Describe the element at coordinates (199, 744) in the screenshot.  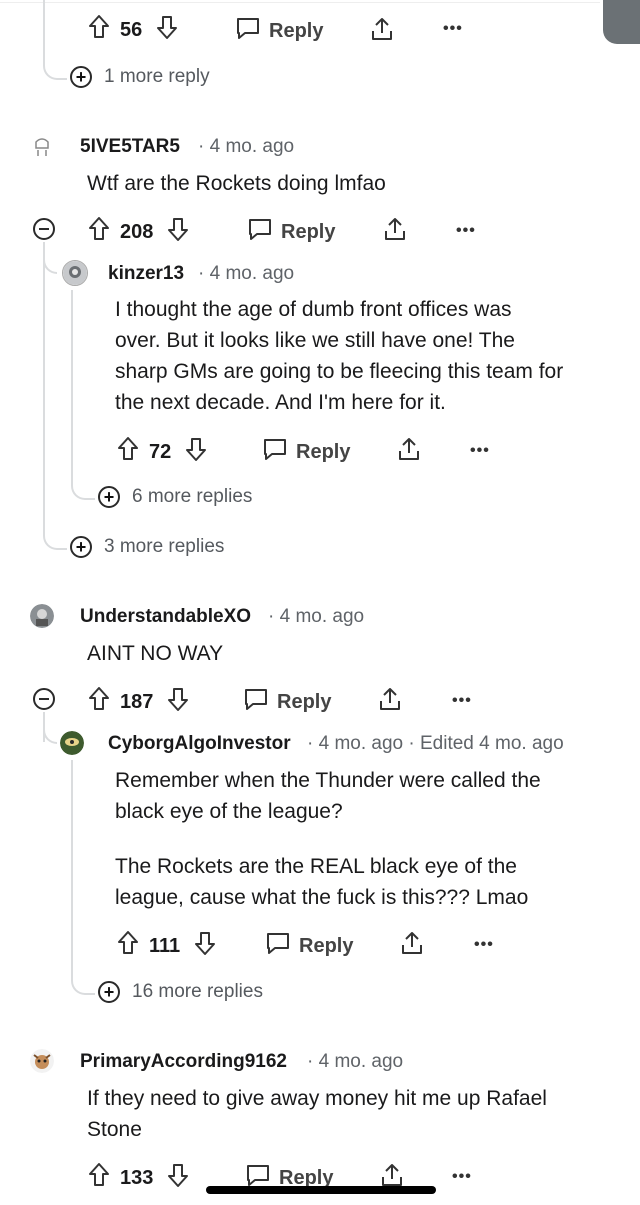
I see `username: CyborgAlgoInvestor` at that location.